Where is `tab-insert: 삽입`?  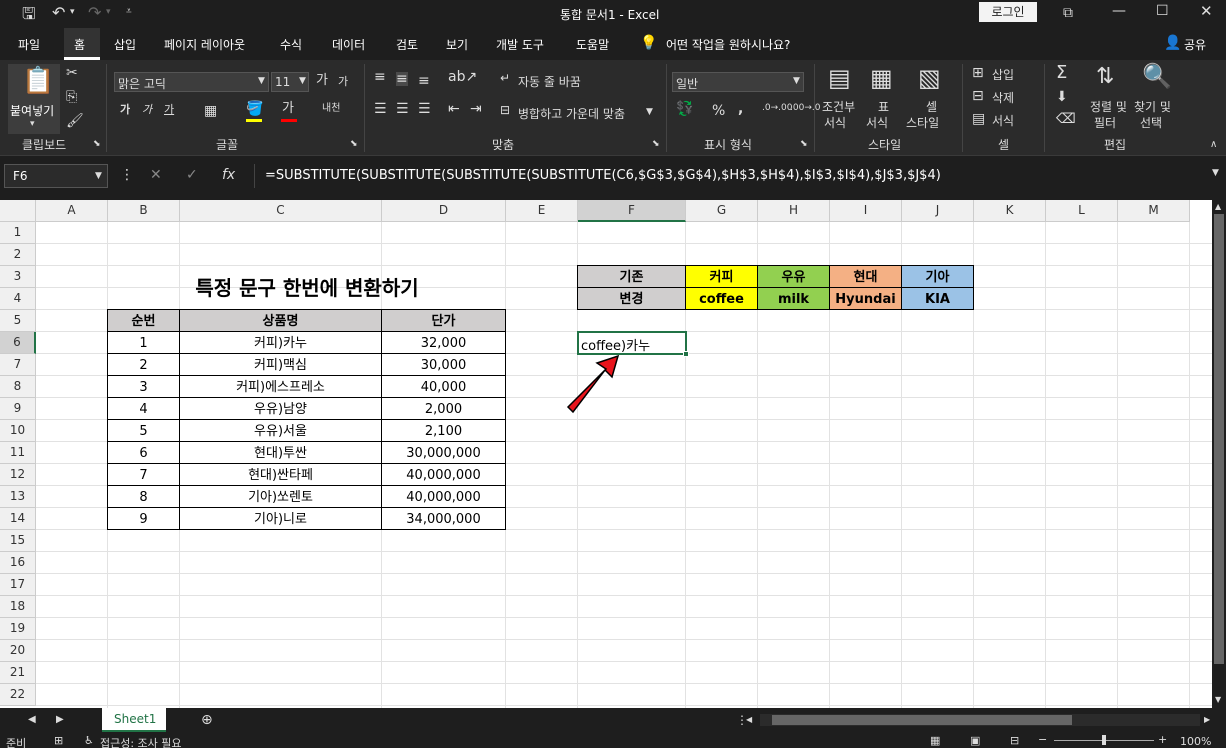 tab-insert: 삽입 is located at coordinates (125, 44).